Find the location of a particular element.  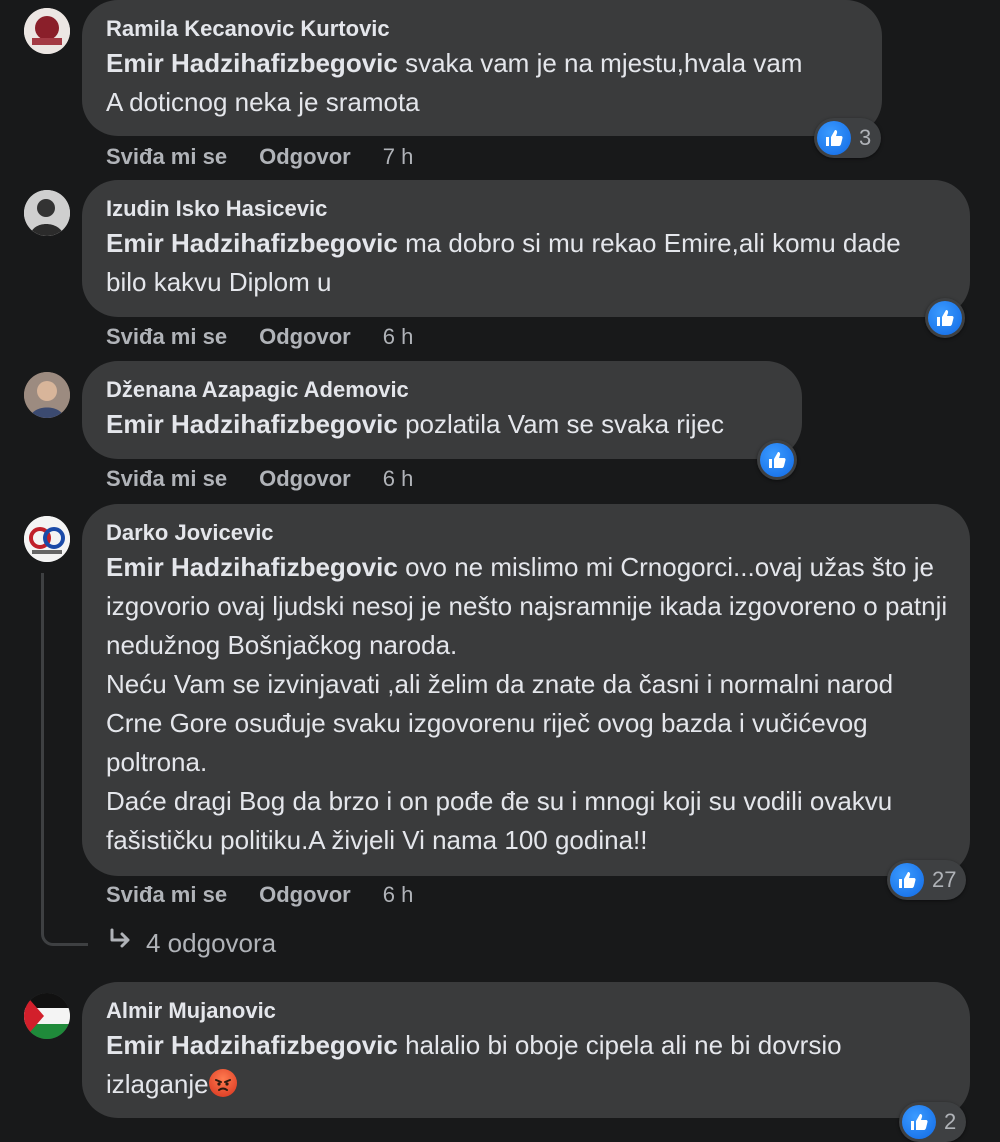

thread-line is located at coordinates (64, 759).